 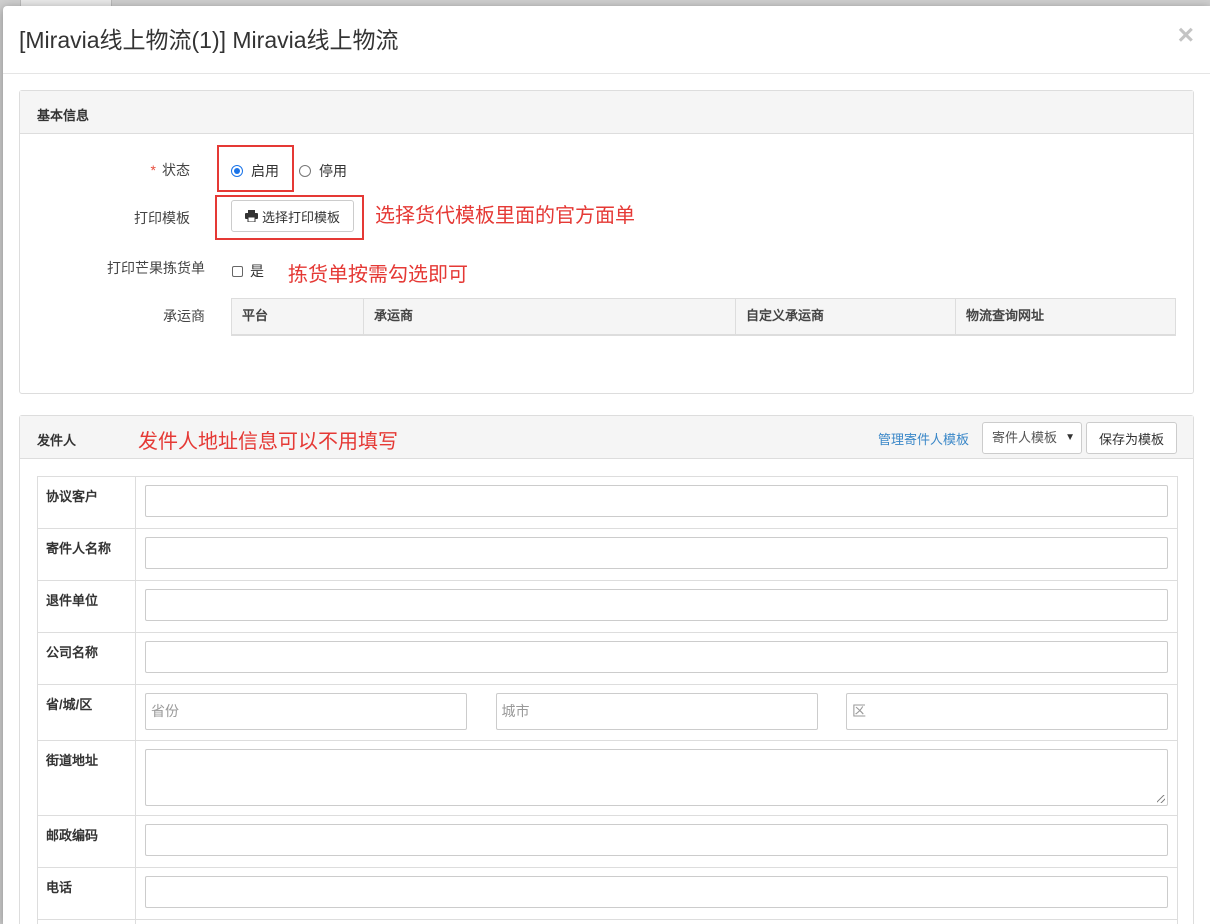 What do you see at coordinates (656, 892) in the screenshot?
I see `phone-input` at bounding box center [656, 892].